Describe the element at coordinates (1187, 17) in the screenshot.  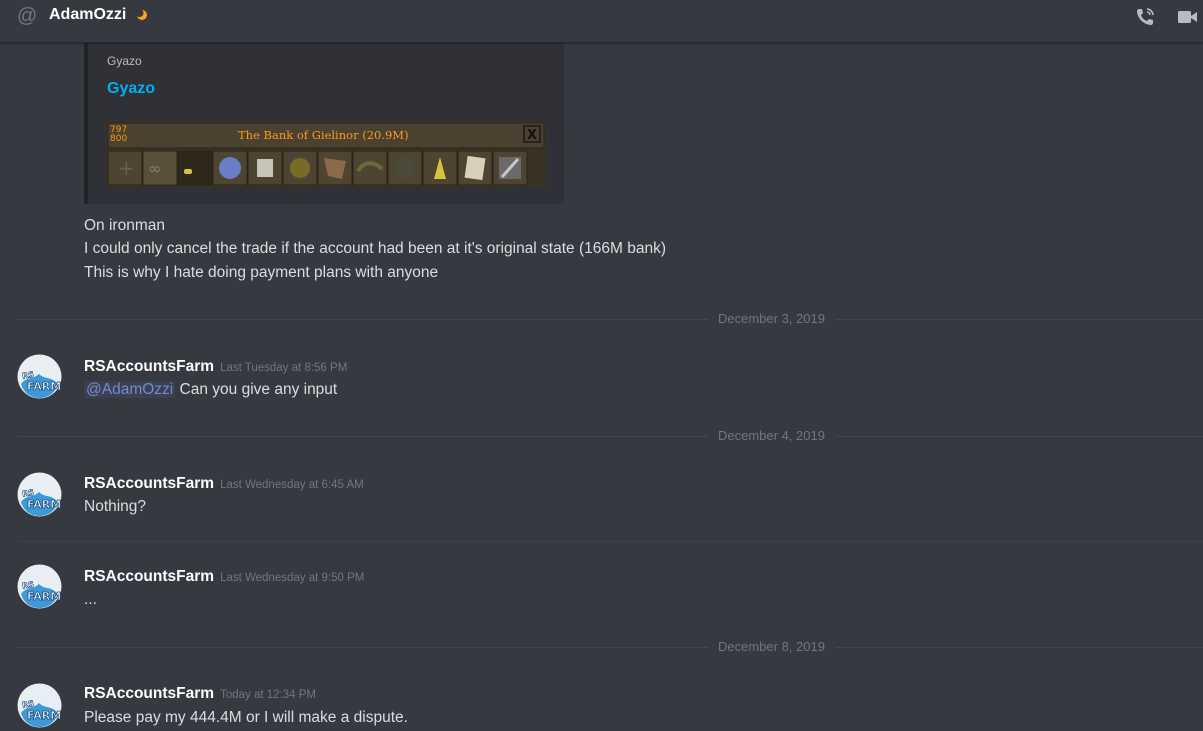
I see `video-icon` at that location.